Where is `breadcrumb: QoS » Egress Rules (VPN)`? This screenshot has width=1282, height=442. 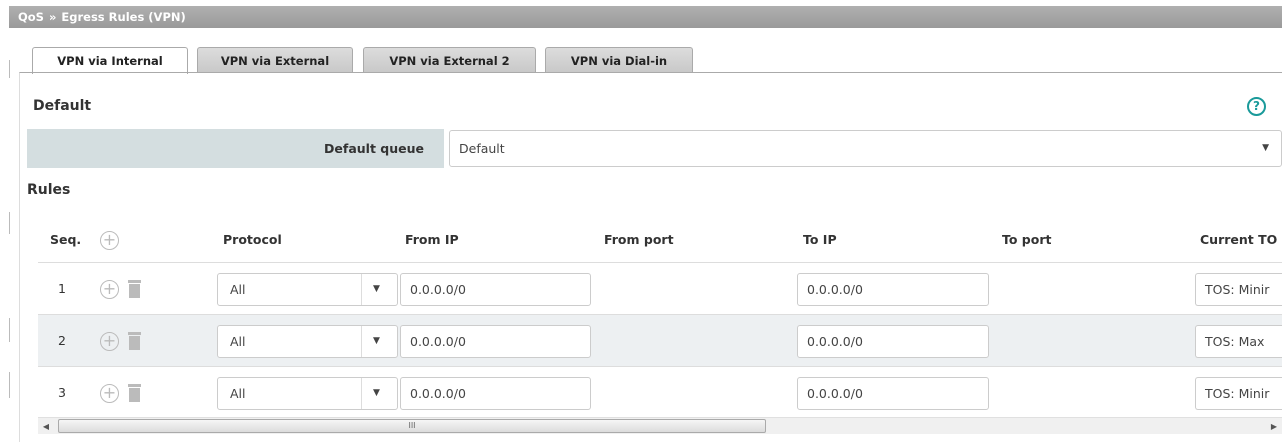 breadcrumb: QoS » Egress Rules (VPN) is located at coordinates (645, 17).